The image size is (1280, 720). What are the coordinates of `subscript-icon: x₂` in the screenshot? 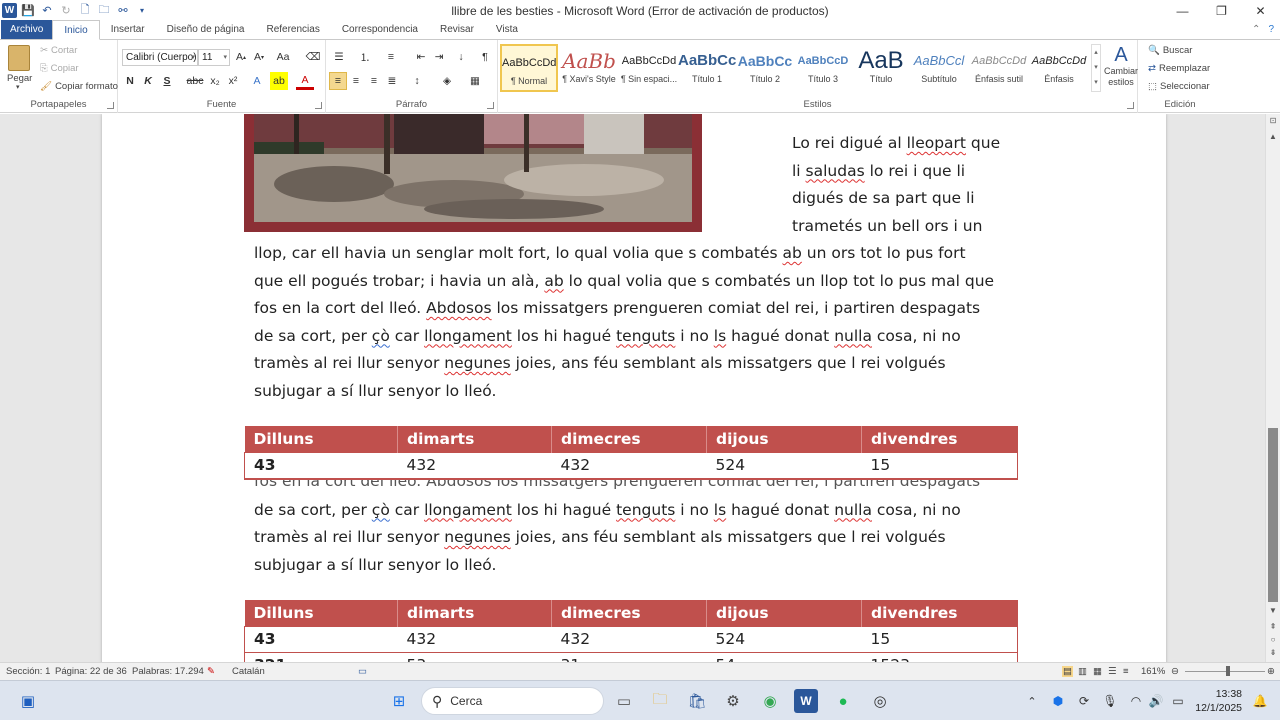 It's located at (215, 81).